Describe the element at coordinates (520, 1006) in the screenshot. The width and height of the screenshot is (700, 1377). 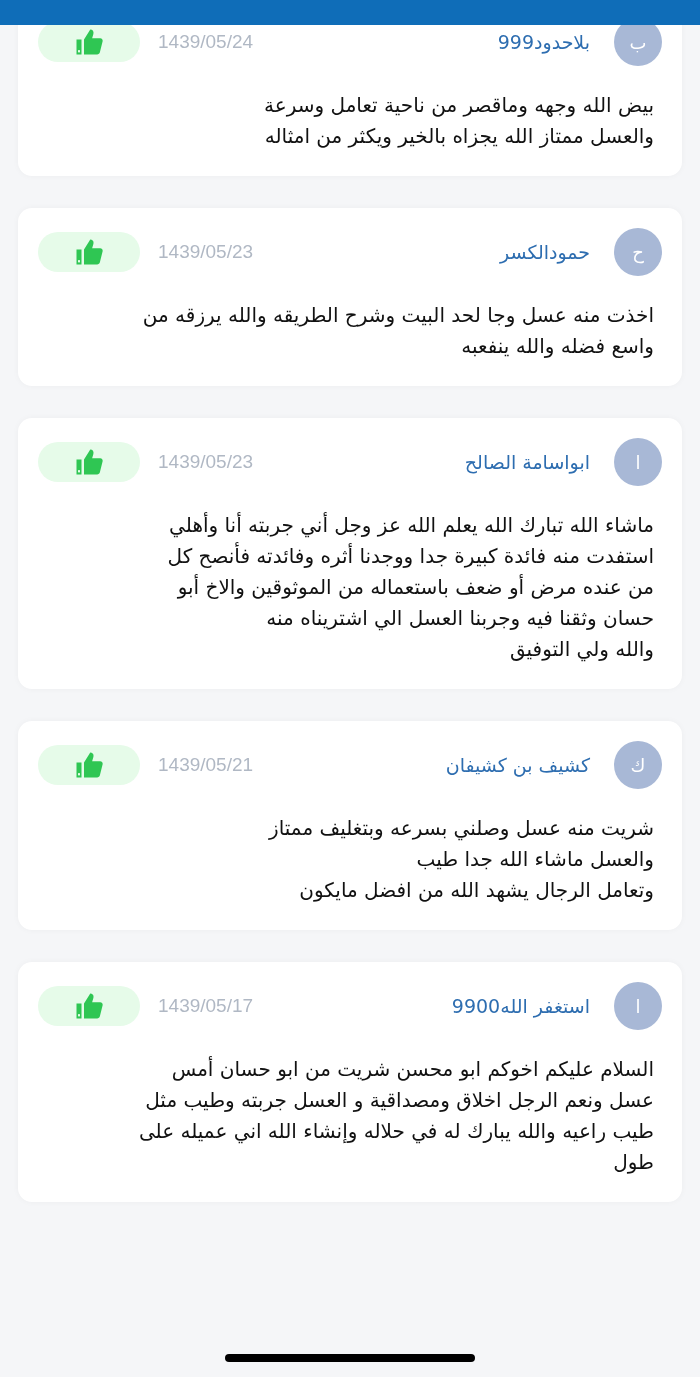
I see `reviewer-name: استغفر الله9900` at that location.